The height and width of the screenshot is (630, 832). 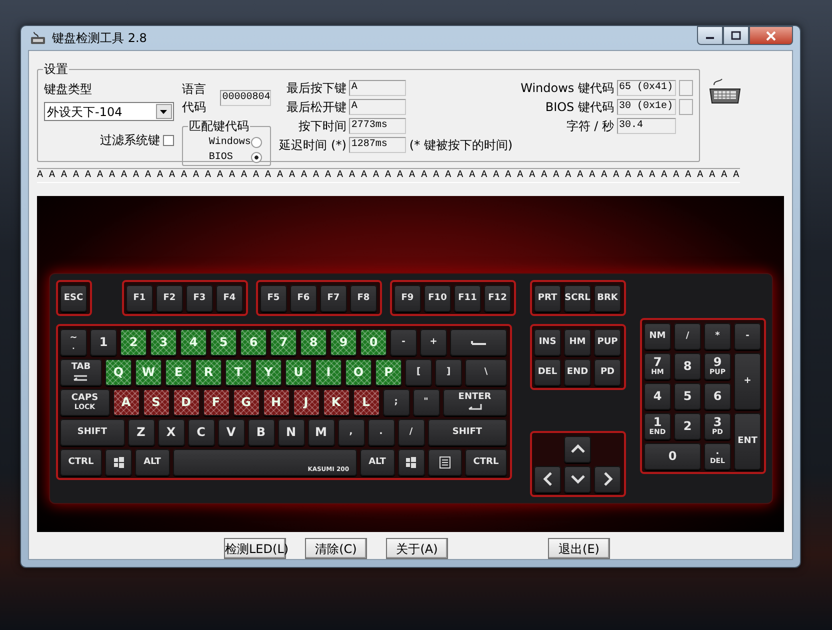 I want to click on key-label: W, so click(x=149, y=372).